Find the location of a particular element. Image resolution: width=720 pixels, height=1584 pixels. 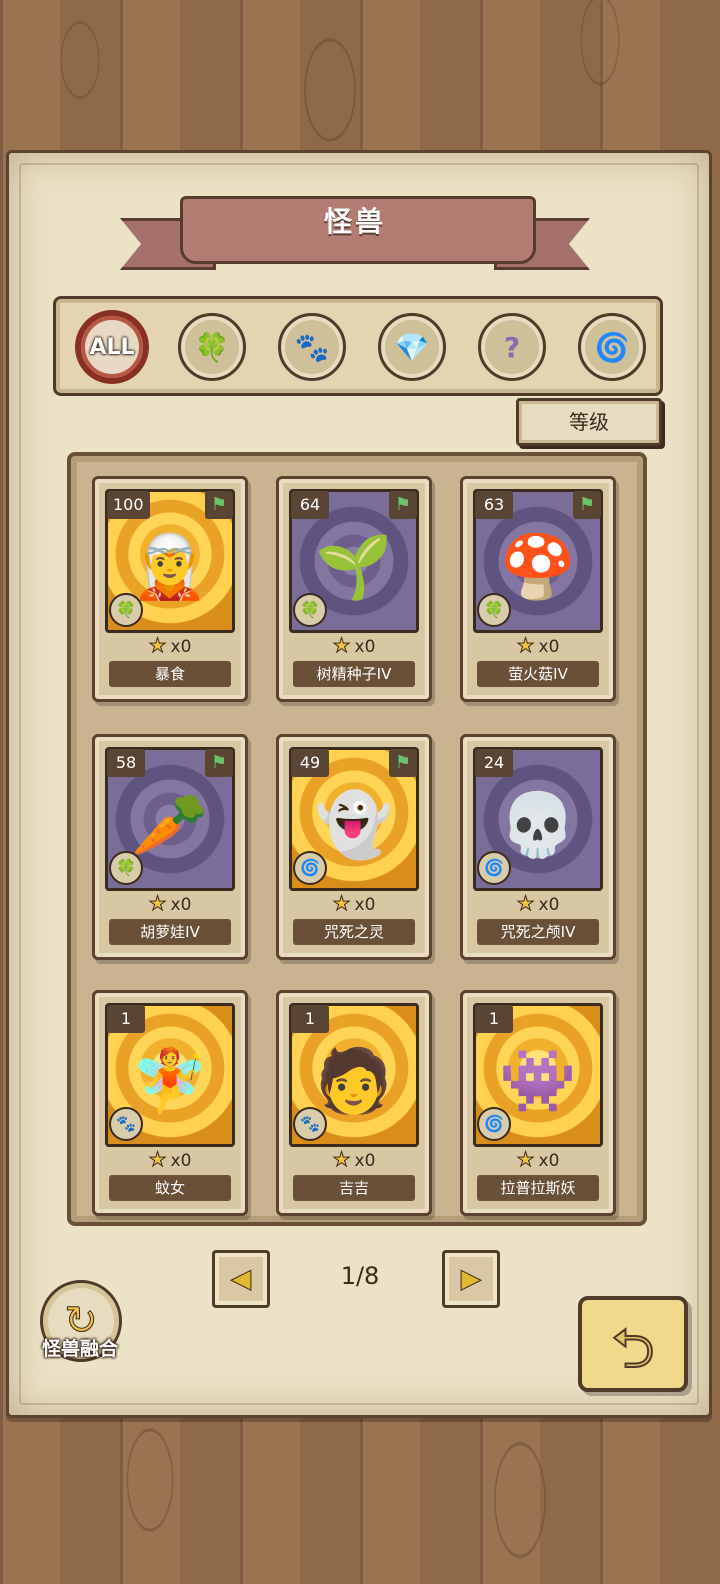

monster-card: 👻 49 ⚑ 🌀 ★ x0 咒死之灵 is located at coordinates (354, 847).